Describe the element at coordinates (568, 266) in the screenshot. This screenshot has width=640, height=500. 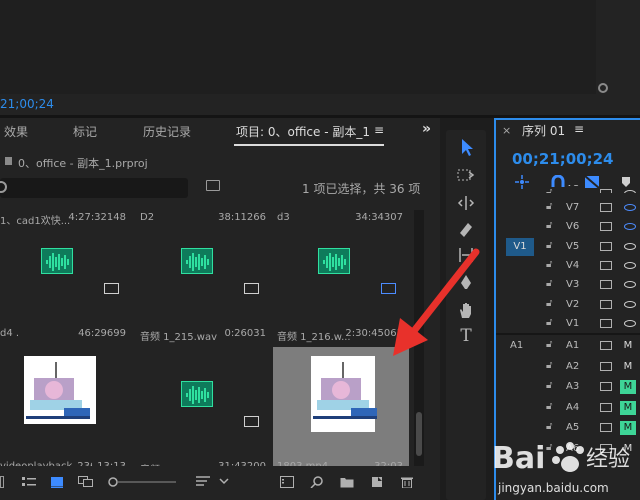
I see `video-track-row: 🔓︎ V4` at that location.